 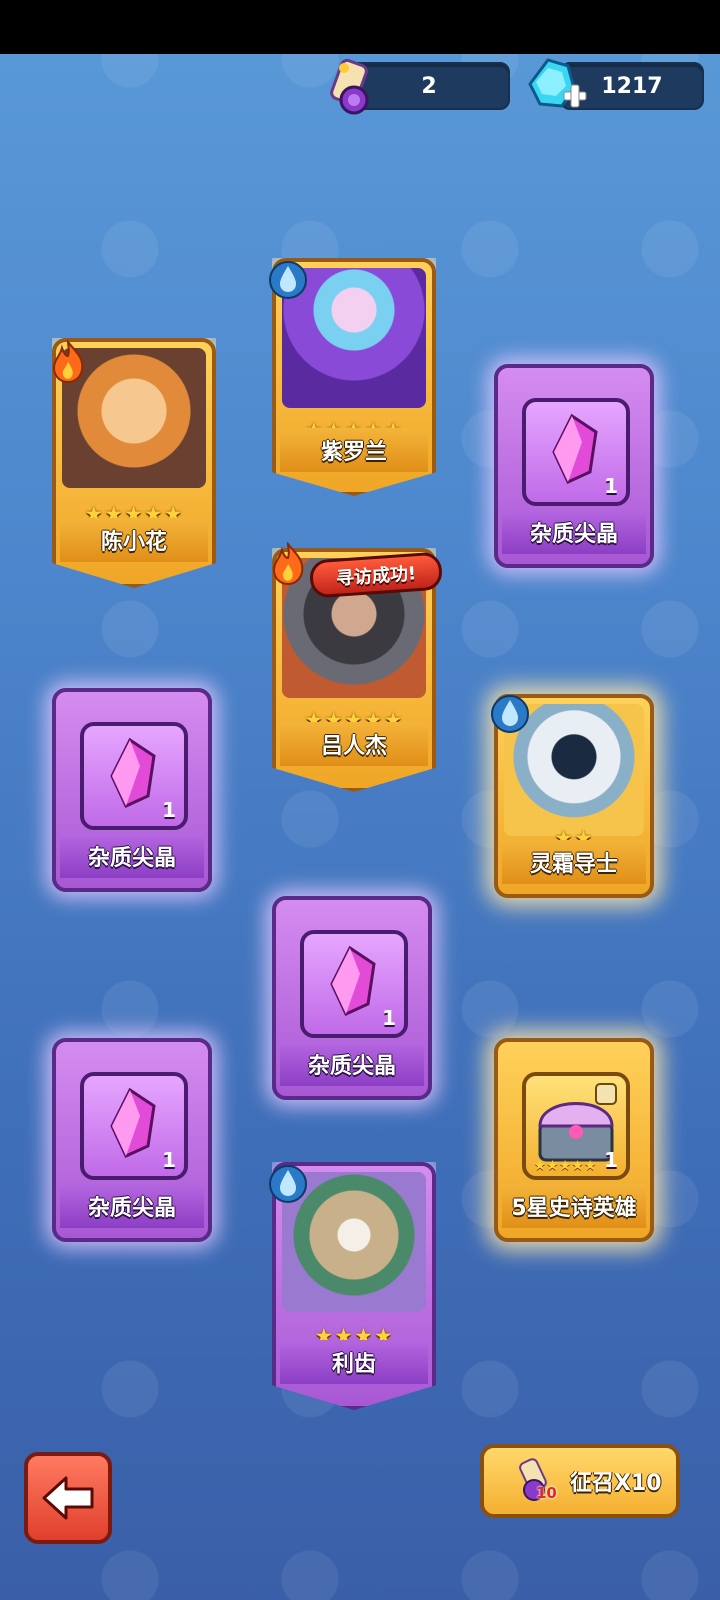 What do you see at coordinates (546, 1493) in the screenshot?
I see `summon-count-badge: 10` at bounding box center [546, 1493].